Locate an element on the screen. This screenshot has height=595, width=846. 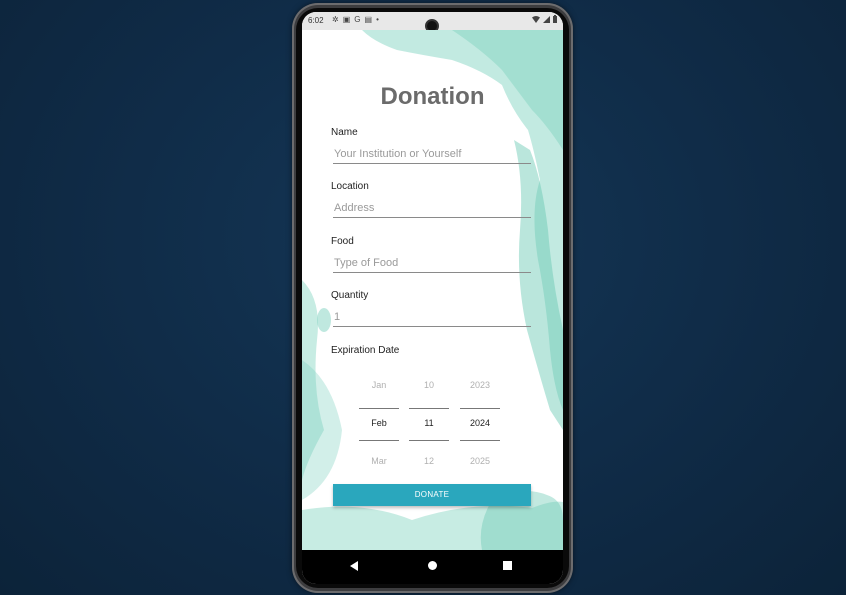
battery-icon is located at coordinates (555, 19).